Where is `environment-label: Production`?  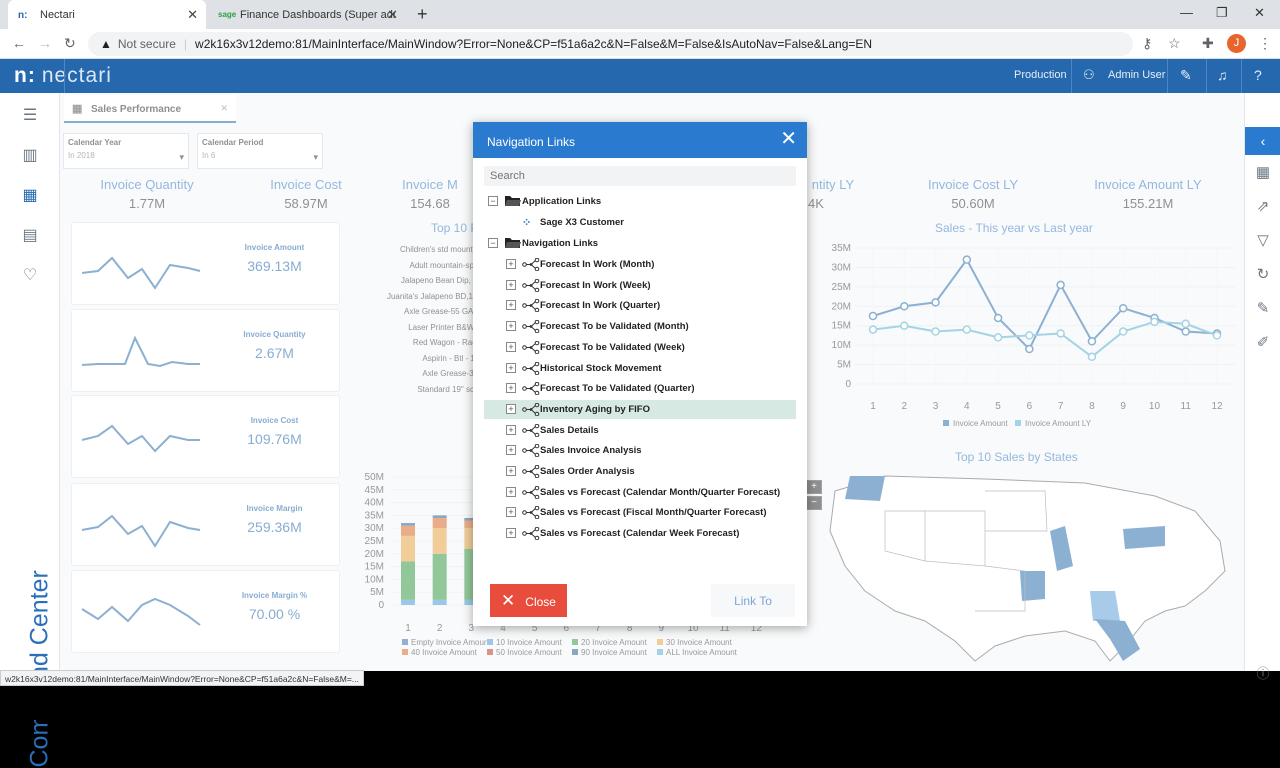
environment-label: Production is located at coordinates (1040, 75).